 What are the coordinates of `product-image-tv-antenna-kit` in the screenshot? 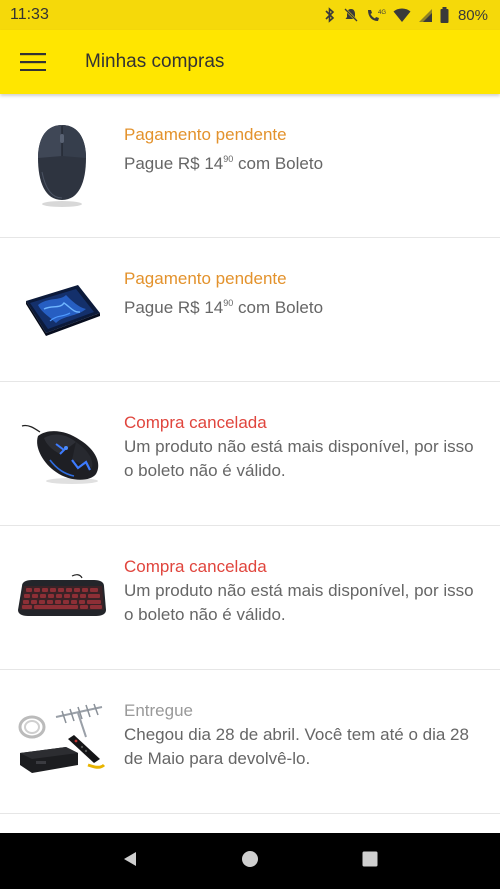 It's located at (62, 741).